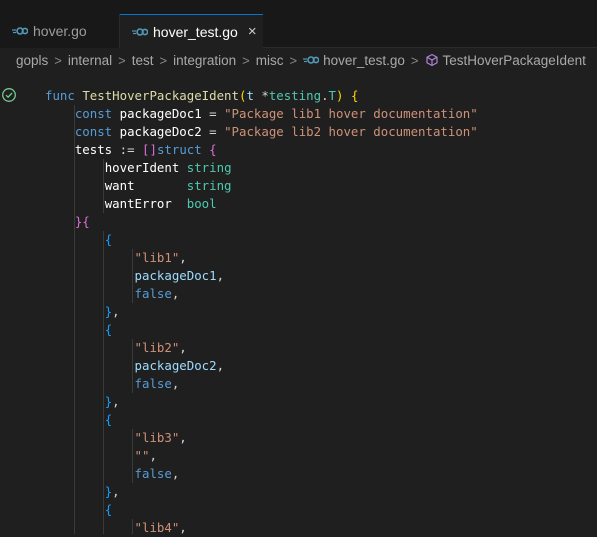  What do you see at coordinates (179, 275) in the screenshot?
I see `code-line: packageDoc1,` at bounding box center [179, 275].